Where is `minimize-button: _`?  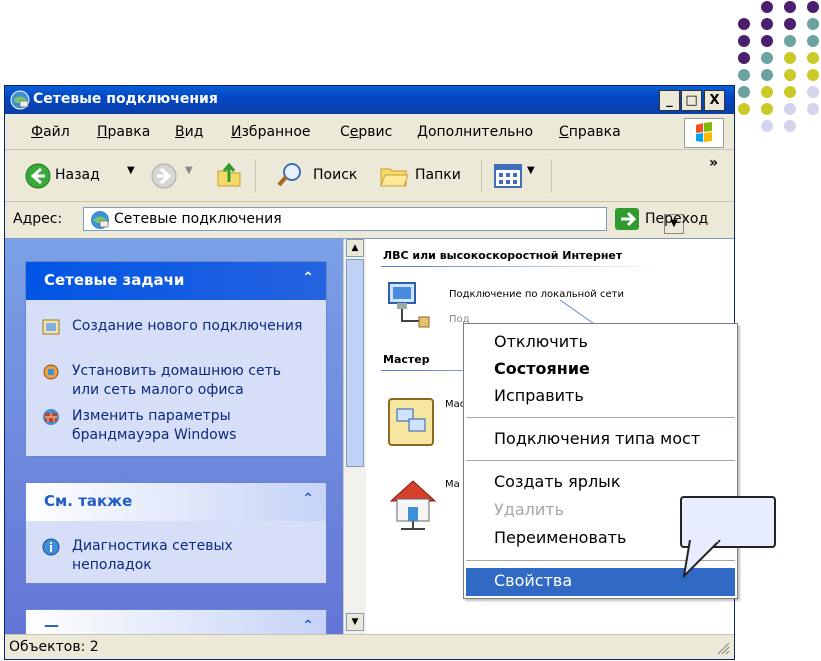
minimize-button: _ is located at coordinates (669, 100).